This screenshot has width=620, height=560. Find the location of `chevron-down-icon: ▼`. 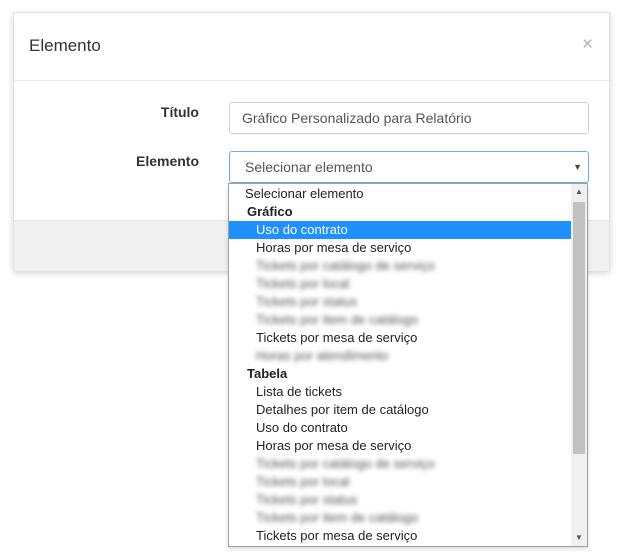

chevron-down-icon: ▼ is located at coordinates (577, 167).